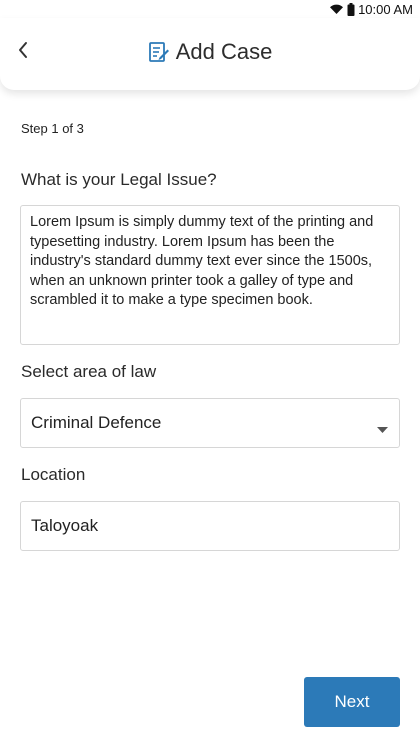  I want to click on area-of-law-selected-value: Criminal Defence, so click(96, 422).